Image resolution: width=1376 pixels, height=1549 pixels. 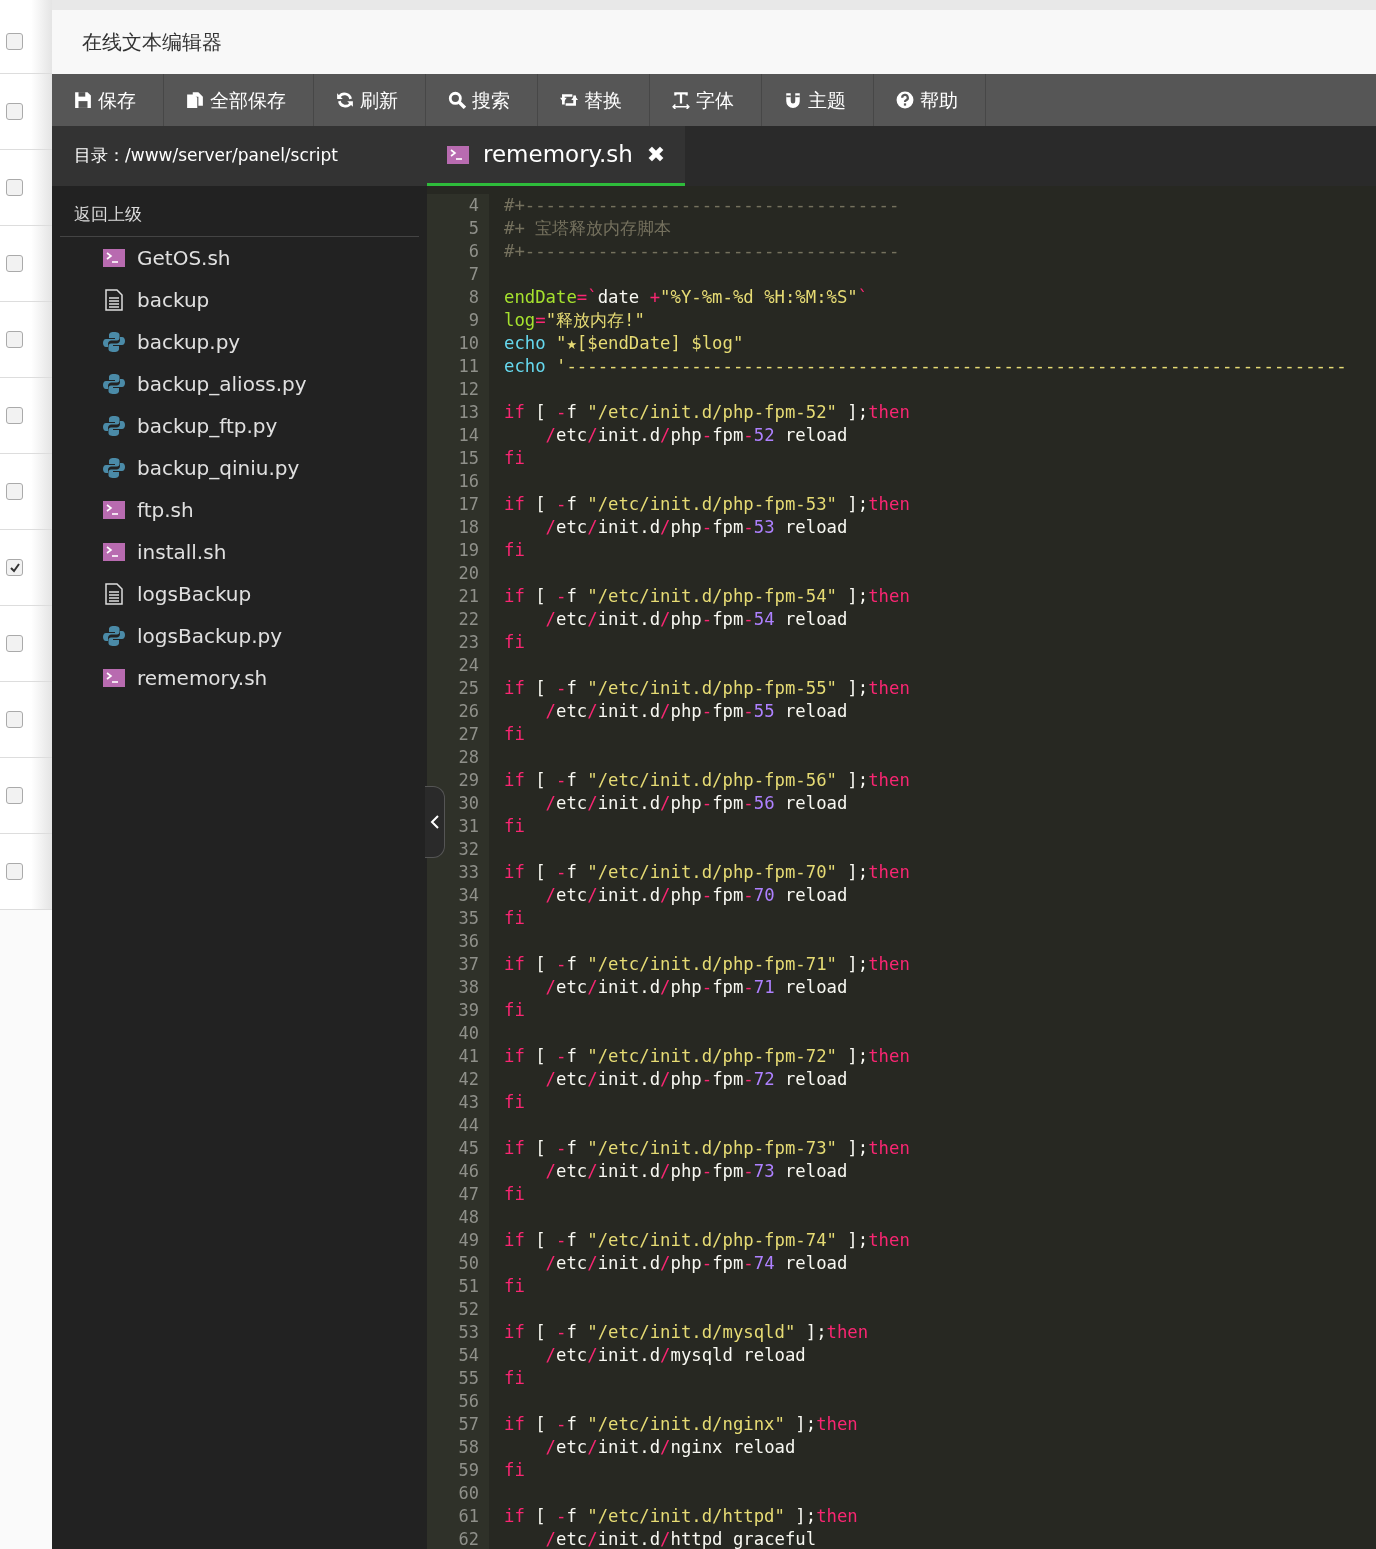 I want to click on file-item: backup_ftp.py, so click(x=207, y=425).